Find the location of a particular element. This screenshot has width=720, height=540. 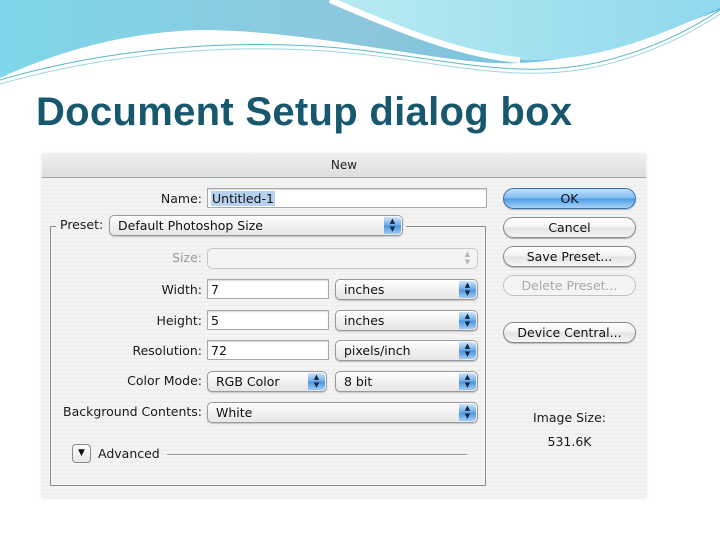

preset-dropdown: Default Photoshop Size ▲ ▼ is located at coordinates (256, 225).